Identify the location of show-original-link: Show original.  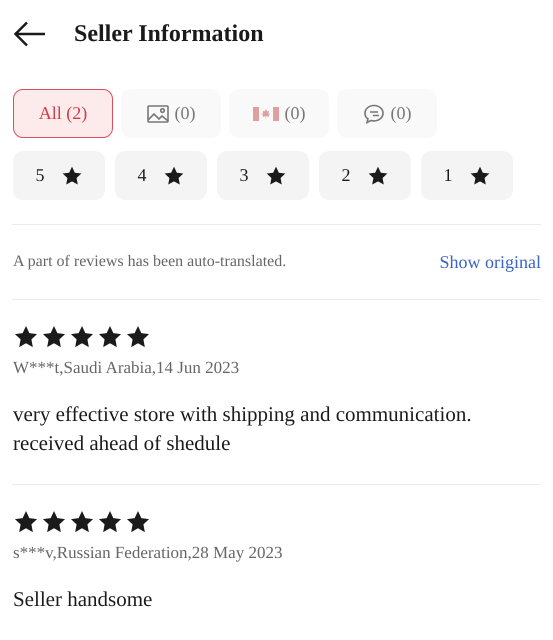
(490, 262).